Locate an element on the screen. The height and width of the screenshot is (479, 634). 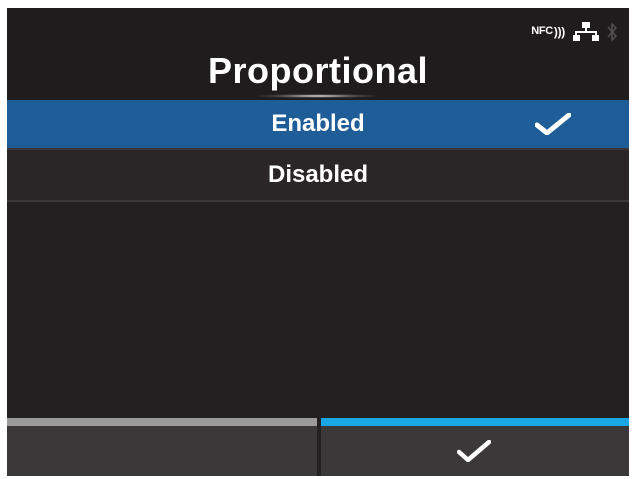
confirm-check-icon is located at coordinates (474, 451).